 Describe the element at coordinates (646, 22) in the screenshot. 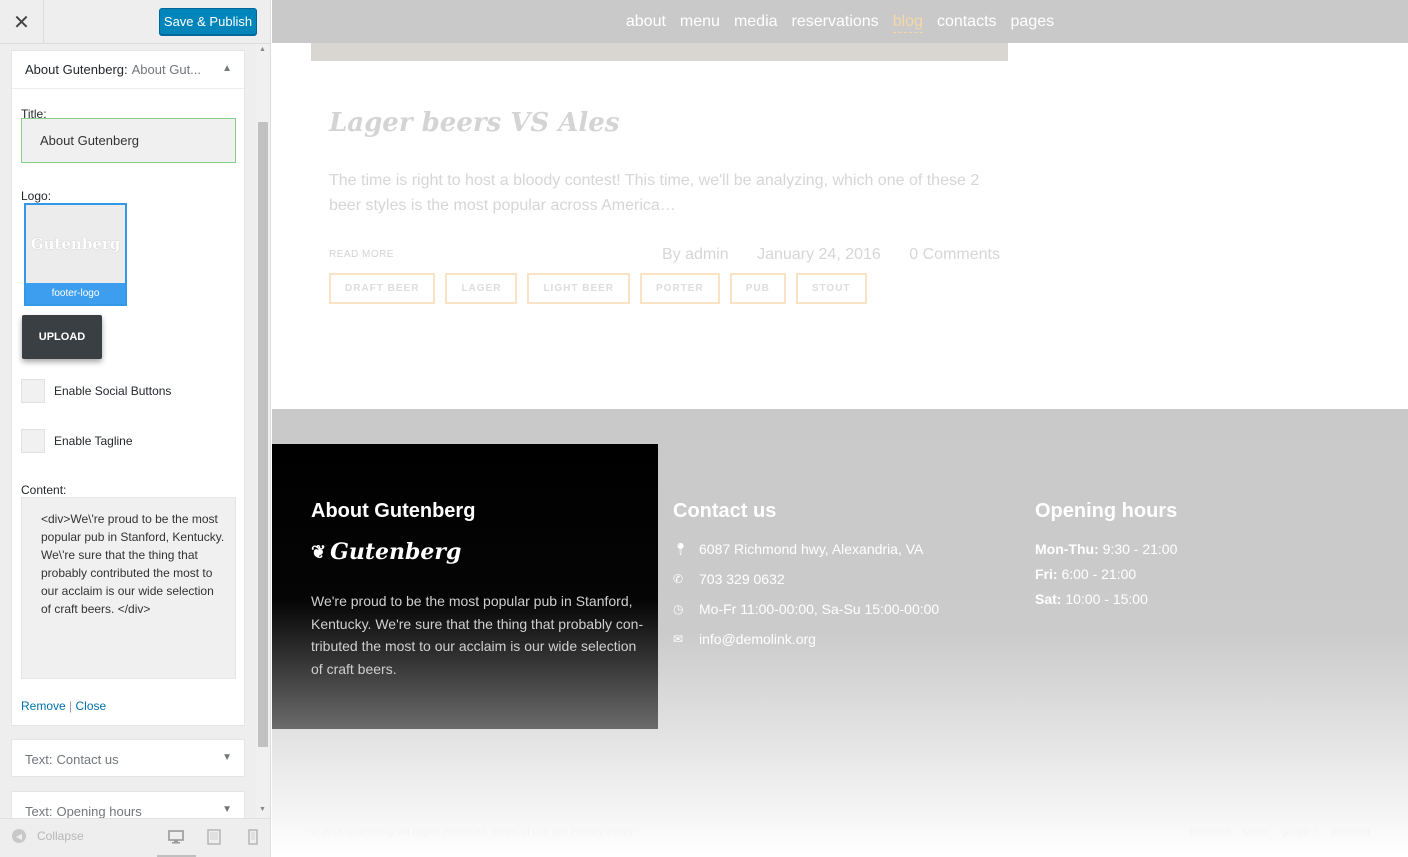

I see `nav-about: about` at that location.